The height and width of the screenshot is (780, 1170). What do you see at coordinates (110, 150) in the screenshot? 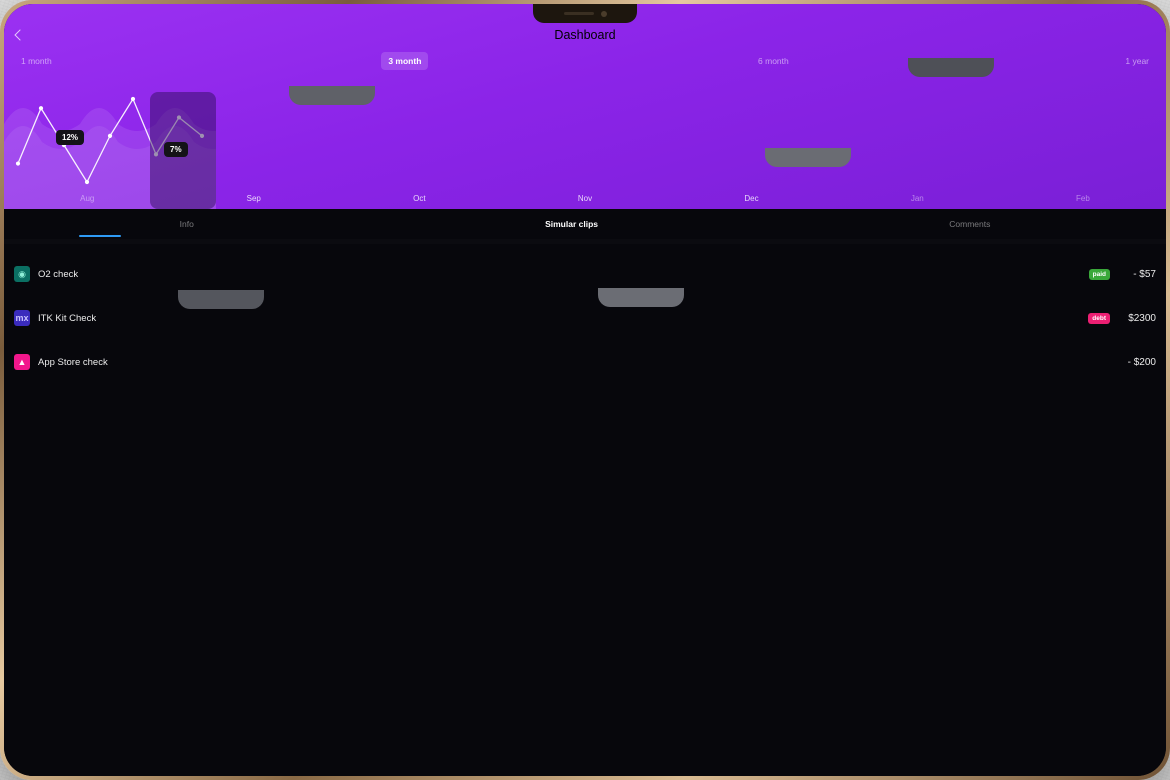
I see `dashboard-line-chart` at bounding box center [110, 150].